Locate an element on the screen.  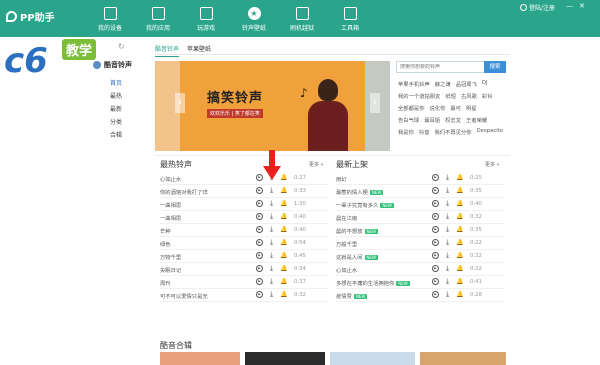
nav-item-apps: 我的应用 is located at coordinates (158, 19).